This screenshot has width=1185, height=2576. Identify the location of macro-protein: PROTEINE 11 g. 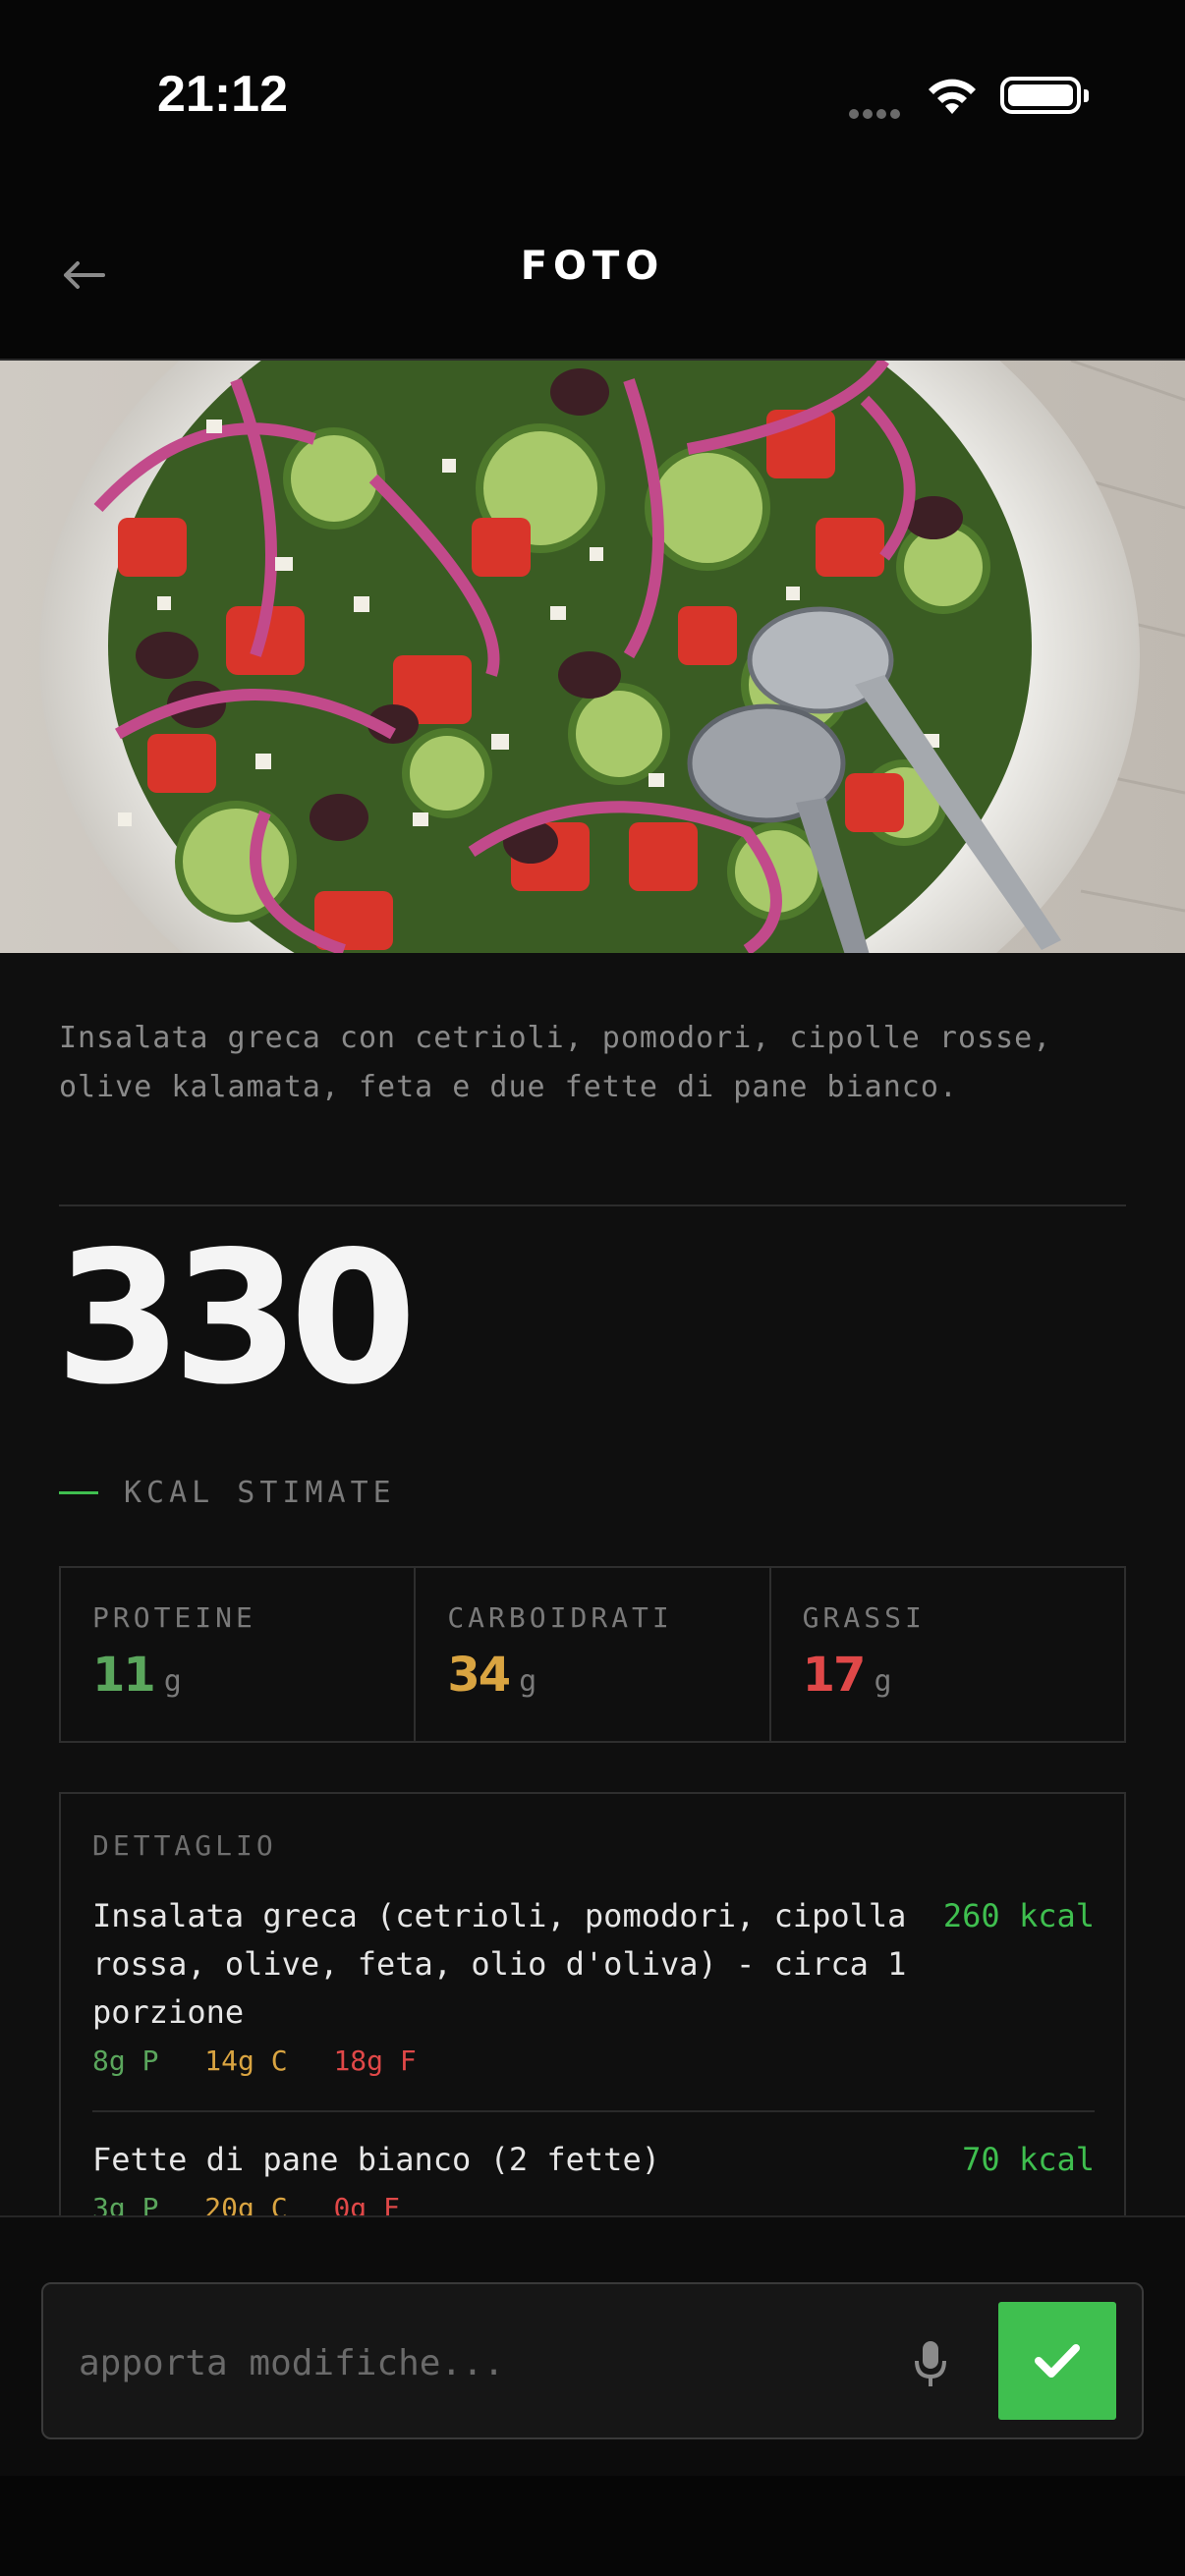
(239, 1654).